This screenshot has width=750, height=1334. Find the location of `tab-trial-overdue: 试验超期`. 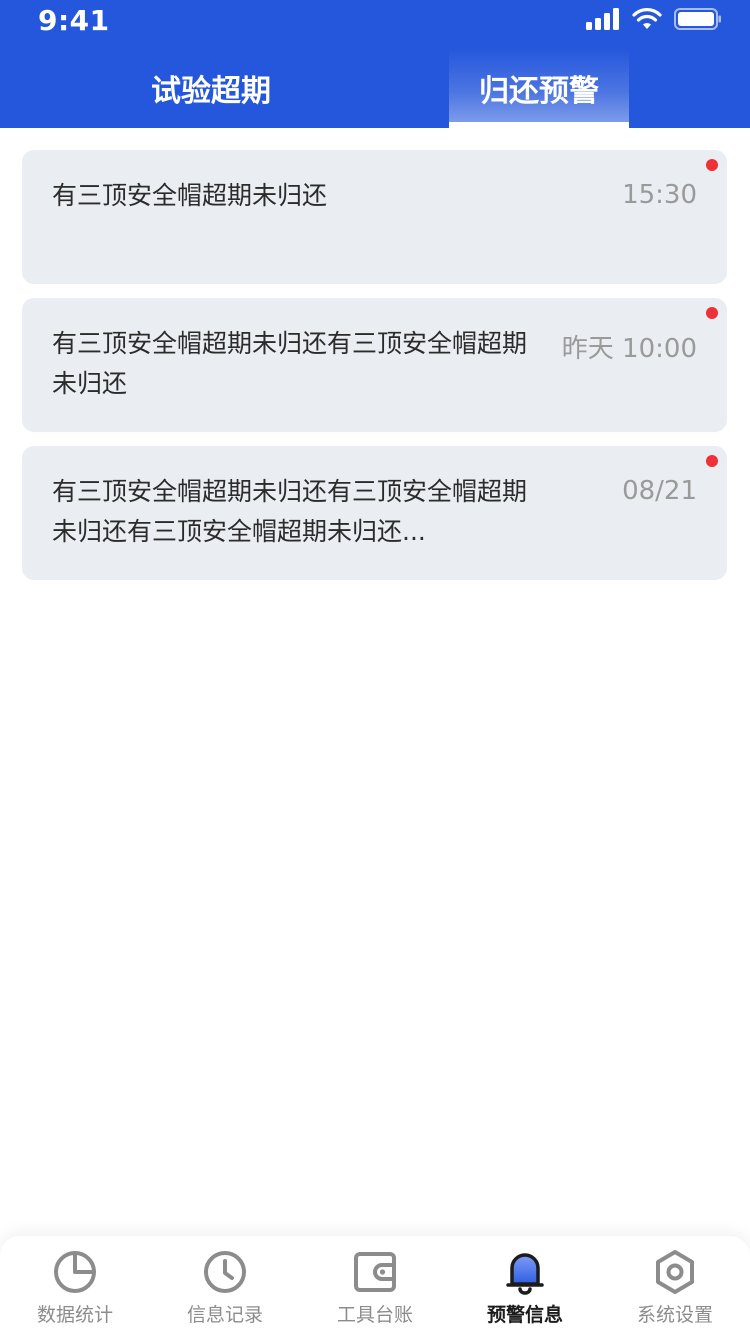

tab-trial-overdue: 试验超期 is located at coordinates (211, 88).